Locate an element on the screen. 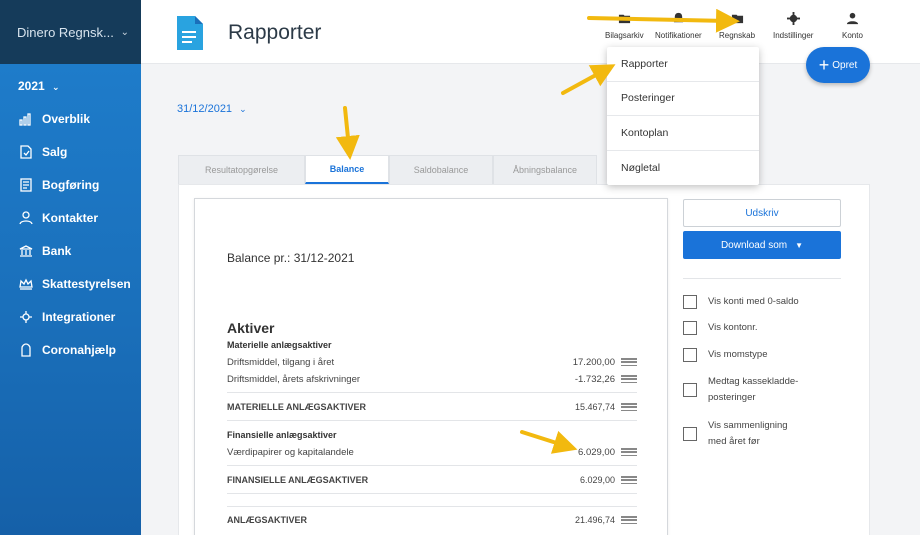 The image size is (920, 535). sidebar-item-skattestyrelsen: Skattestyrelsen is located at coordinates (70, 283).